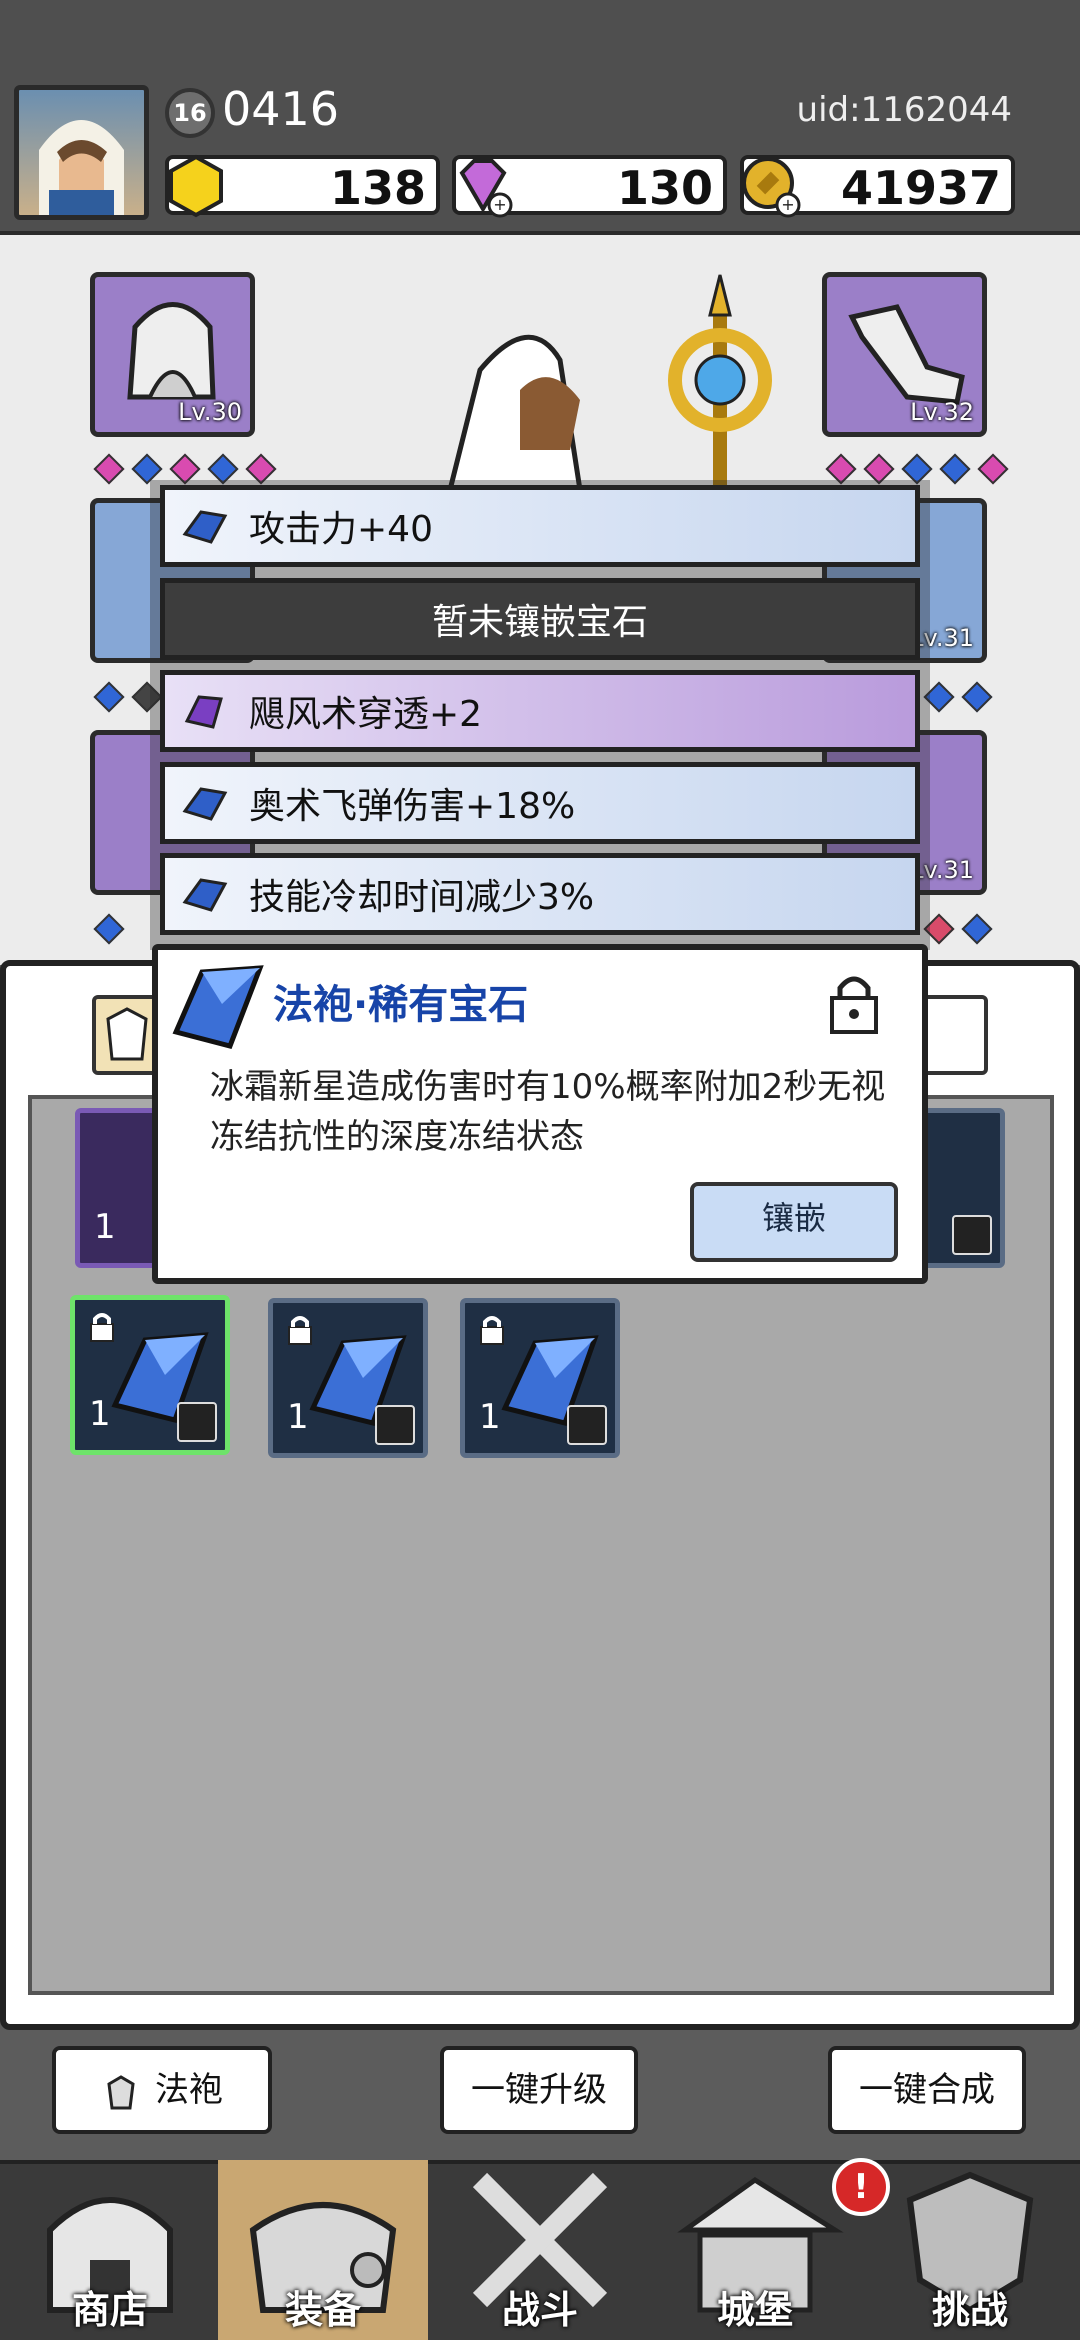 The image size is (1080, 2340). Describe the element at coordinates (81, 167) in the screenshot. I see `hooded-hero-icon` at that location.